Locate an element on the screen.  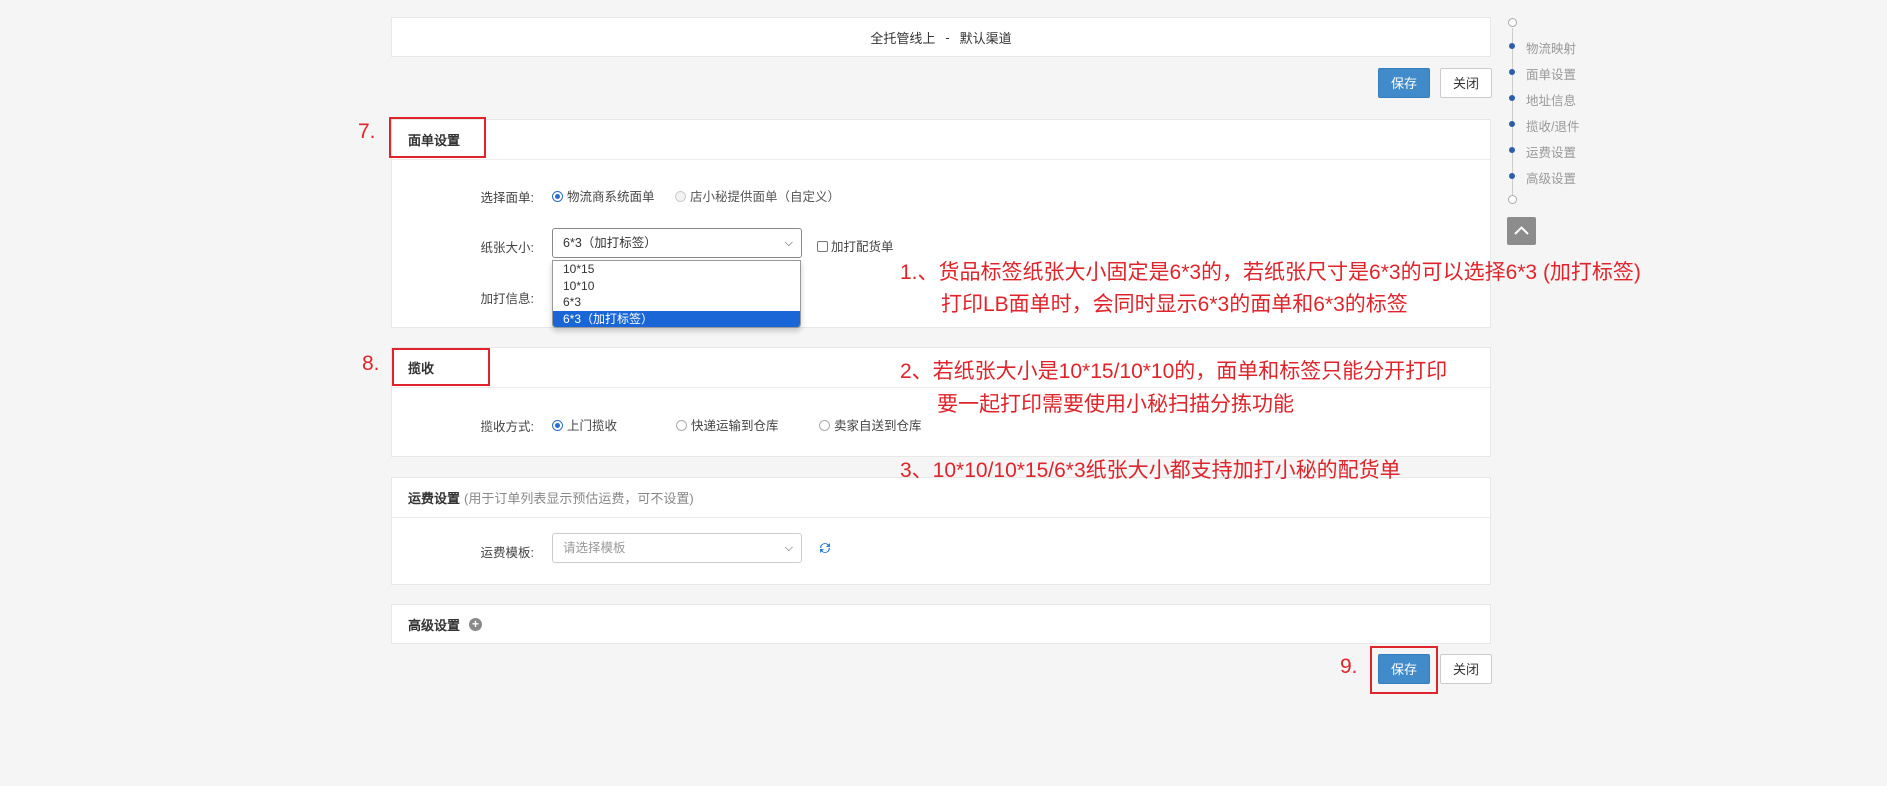
paper-size-value: 6*3（加打标签） is located at coordinates (610, 243).